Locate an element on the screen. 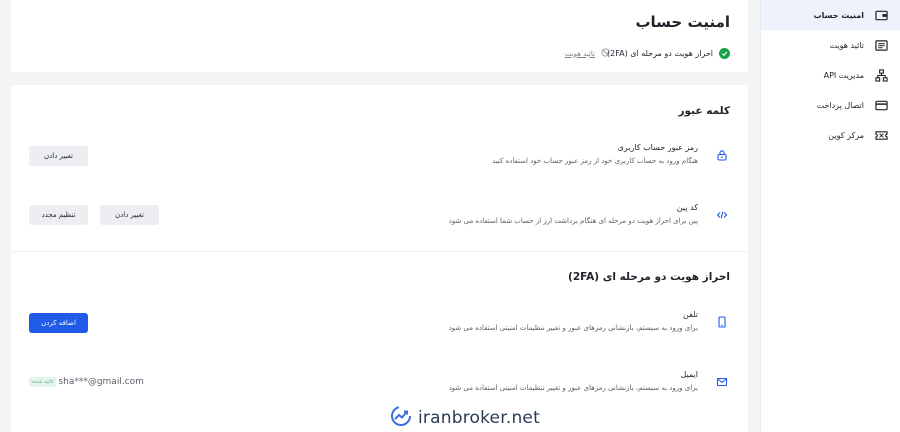 The image size is (900, 432). account-password-title: رمز عبور حساب کاربری is located at coordinates (657, 147).